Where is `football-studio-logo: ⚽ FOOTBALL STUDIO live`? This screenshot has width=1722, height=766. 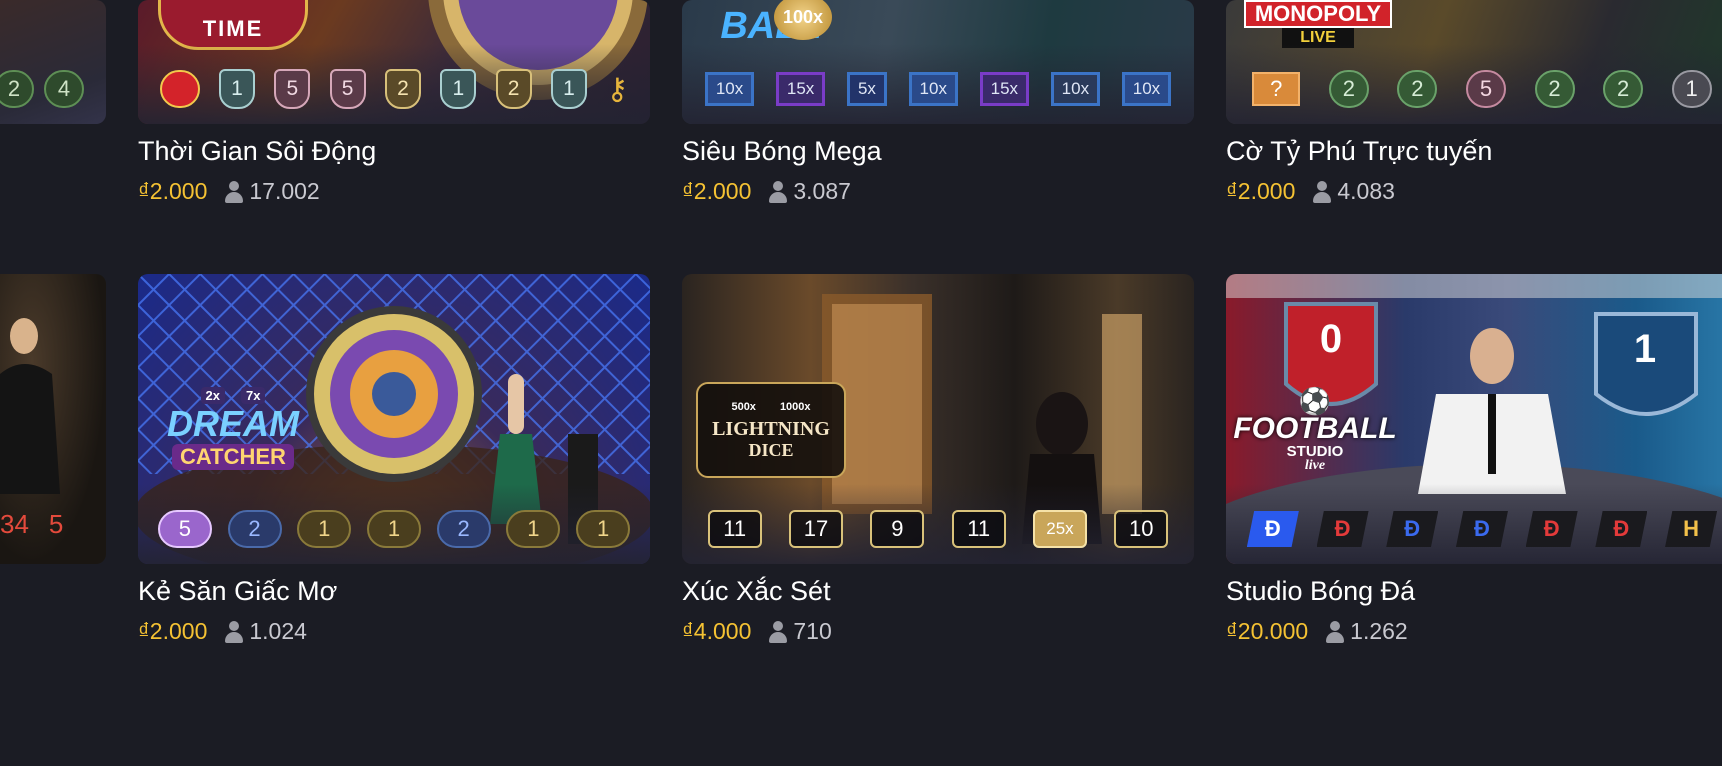
football-studio-logo: ⚽ FOOTBALL STUDIO live is located at coordinates (1315, 429).